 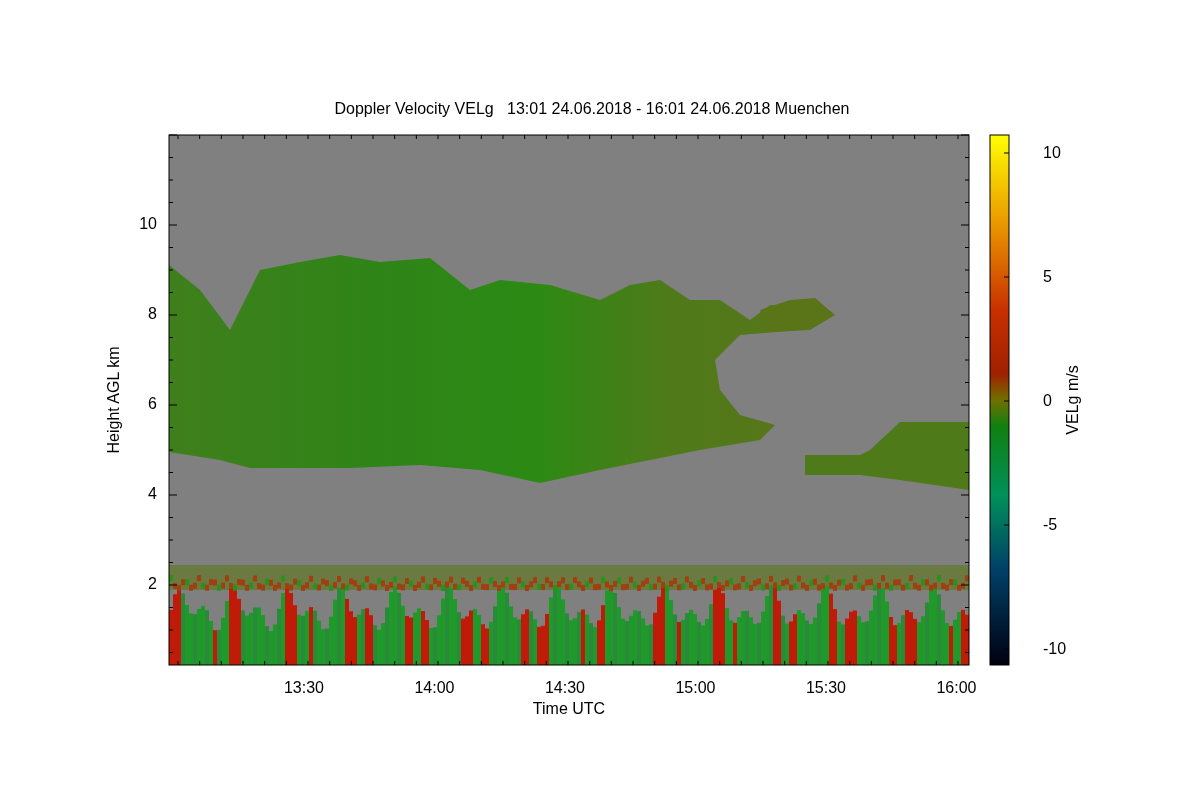 I want to click on colorbar-tick-label: 0, so click(x=1047, y=400).